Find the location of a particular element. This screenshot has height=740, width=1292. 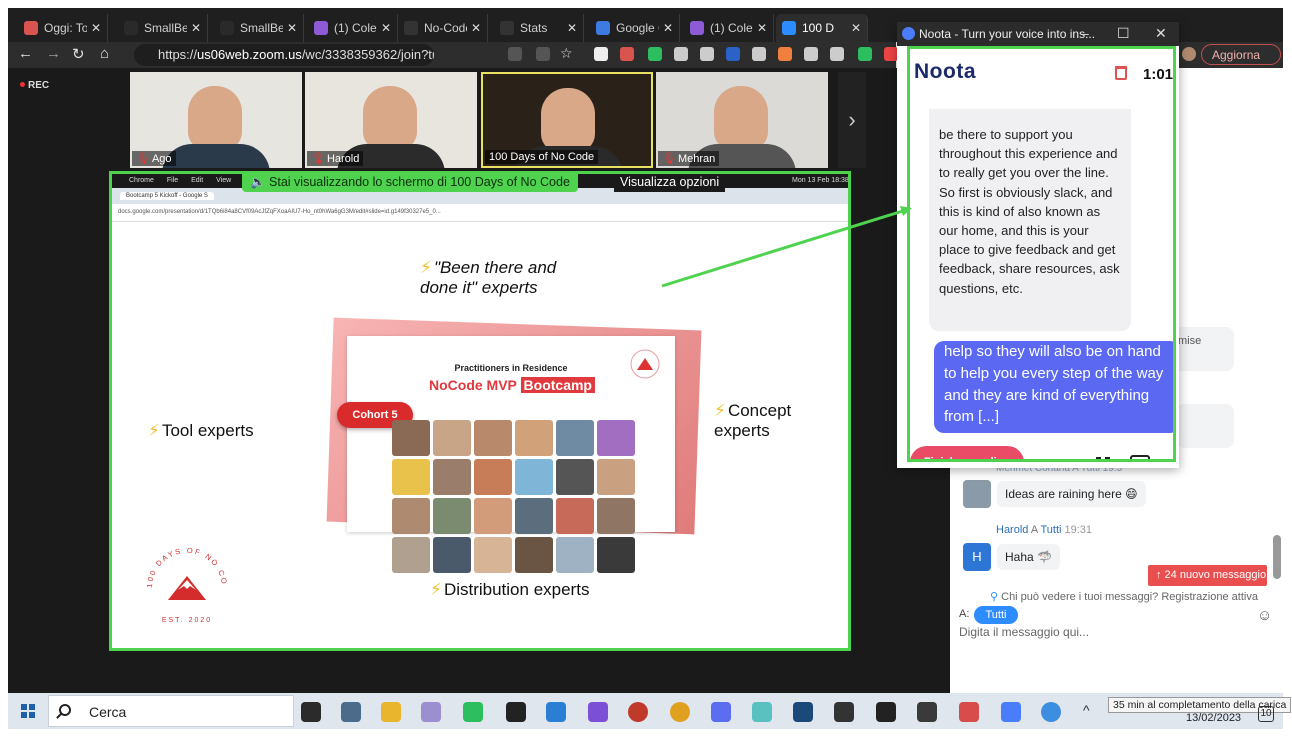

profile-avatar is located at coordinates (1189, 54).